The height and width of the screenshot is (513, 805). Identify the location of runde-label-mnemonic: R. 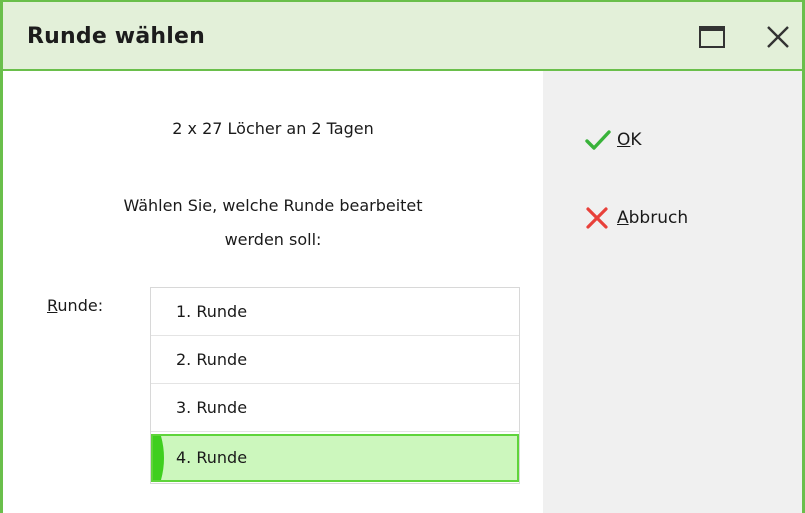
(52, 305).